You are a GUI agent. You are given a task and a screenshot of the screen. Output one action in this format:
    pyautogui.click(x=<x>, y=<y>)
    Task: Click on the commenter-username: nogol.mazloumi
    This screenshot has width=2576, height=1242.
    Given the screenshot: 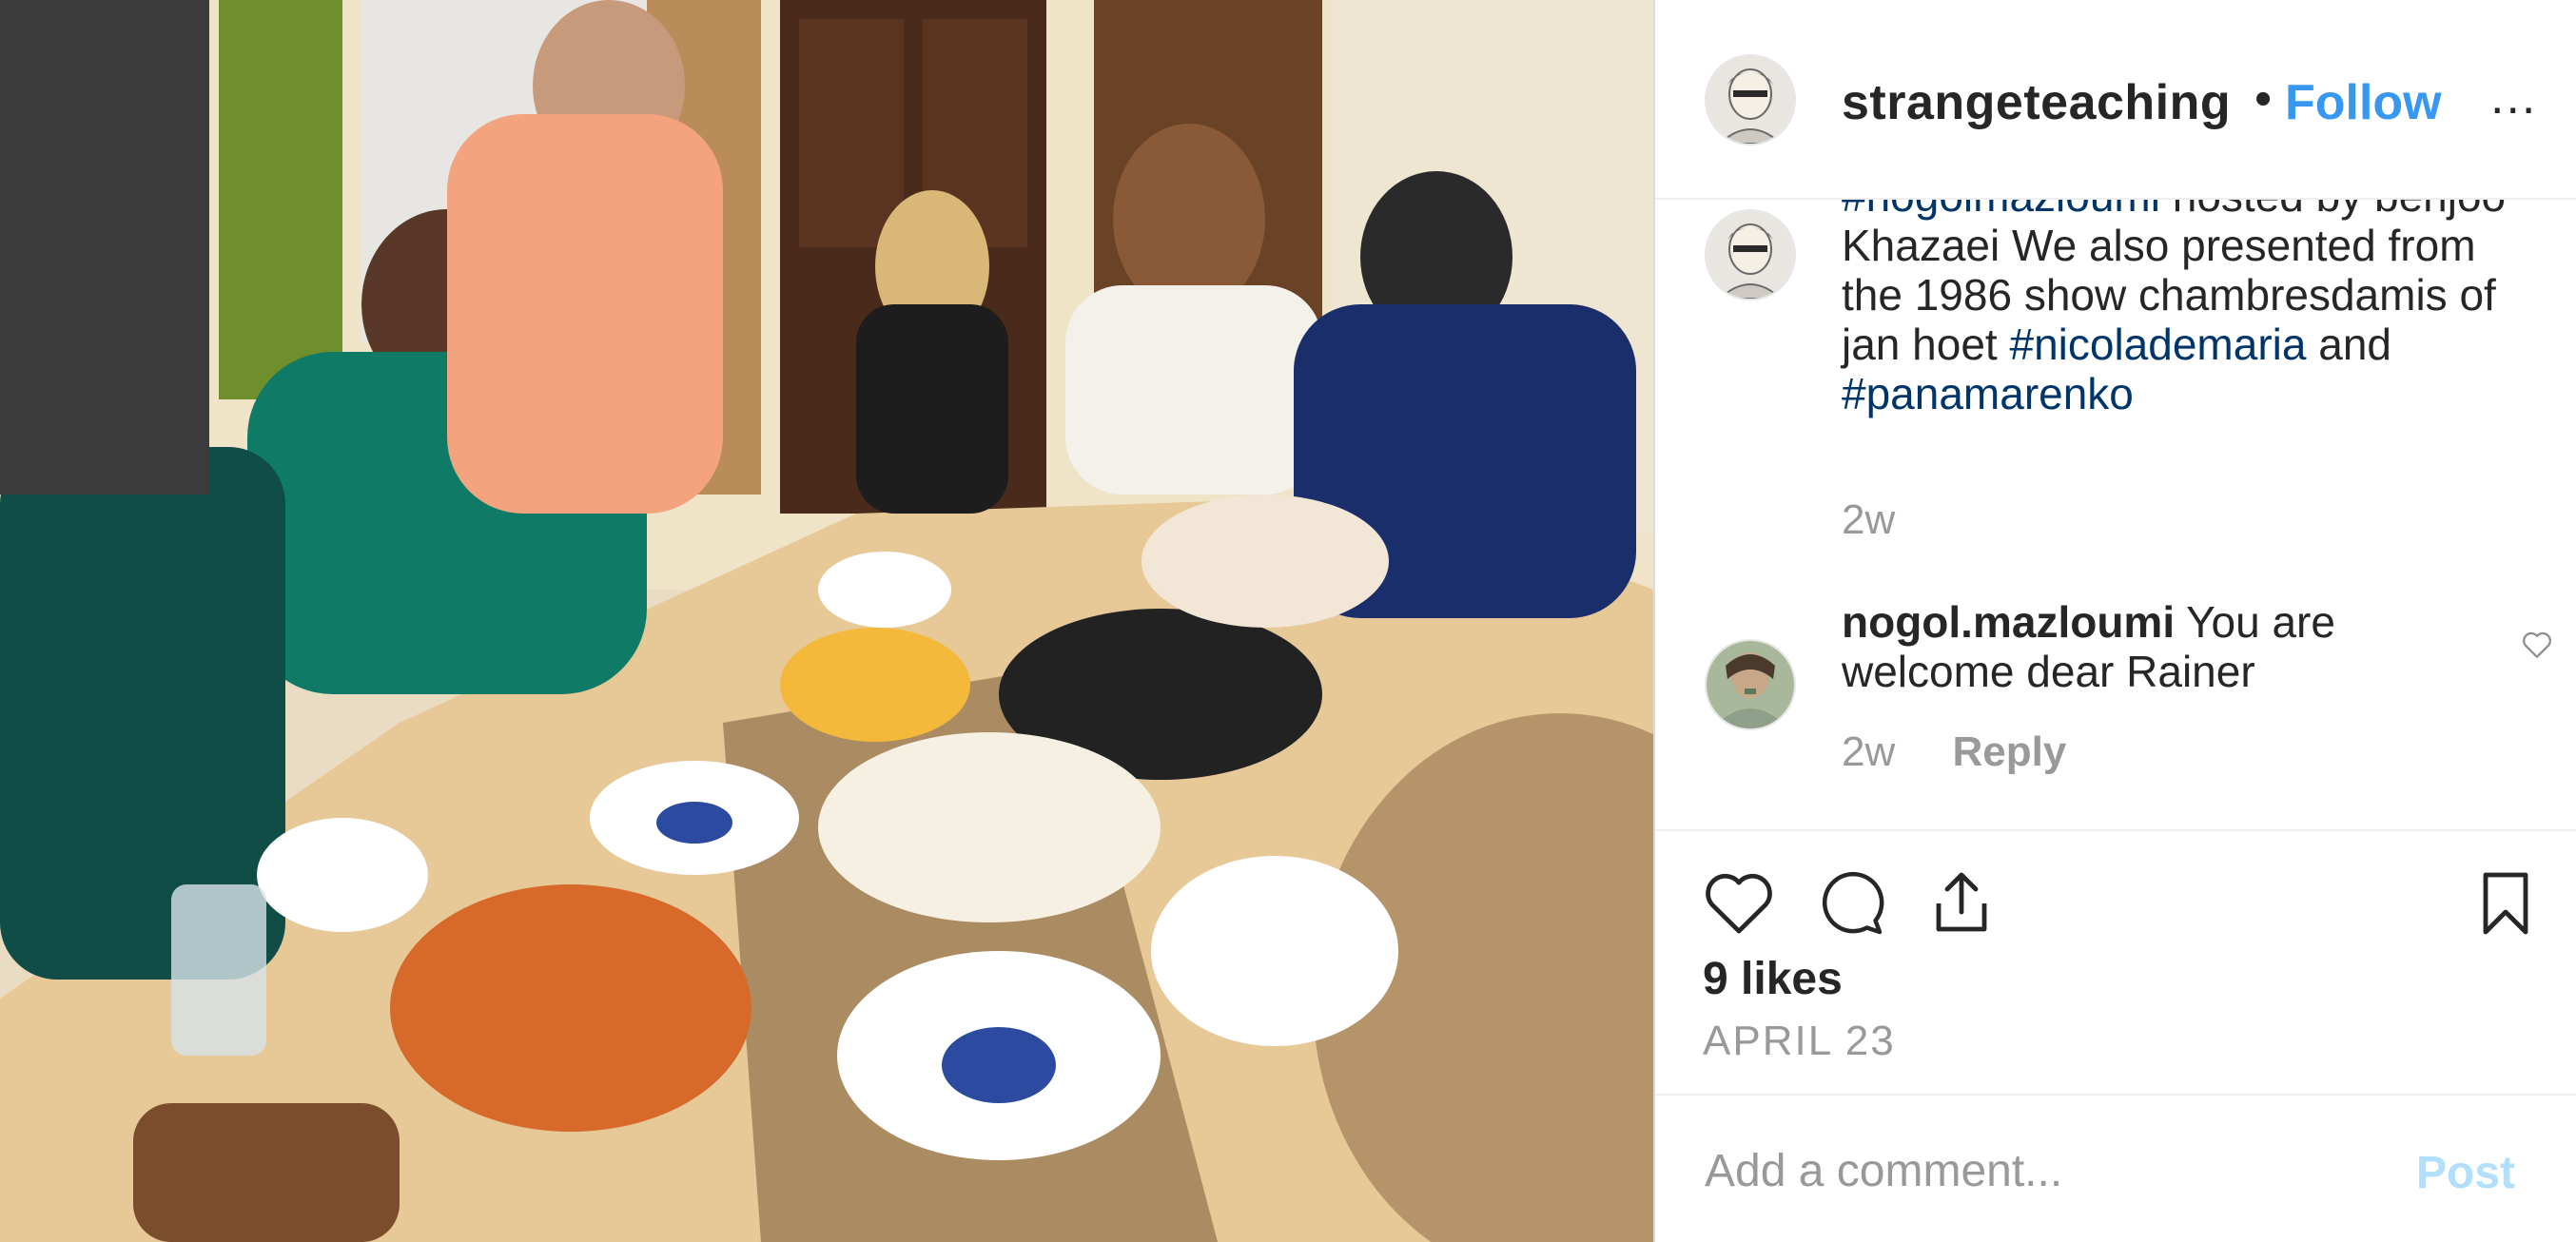 What is the action you would take?
    pyautogui.click(x=2009, y=622)
    